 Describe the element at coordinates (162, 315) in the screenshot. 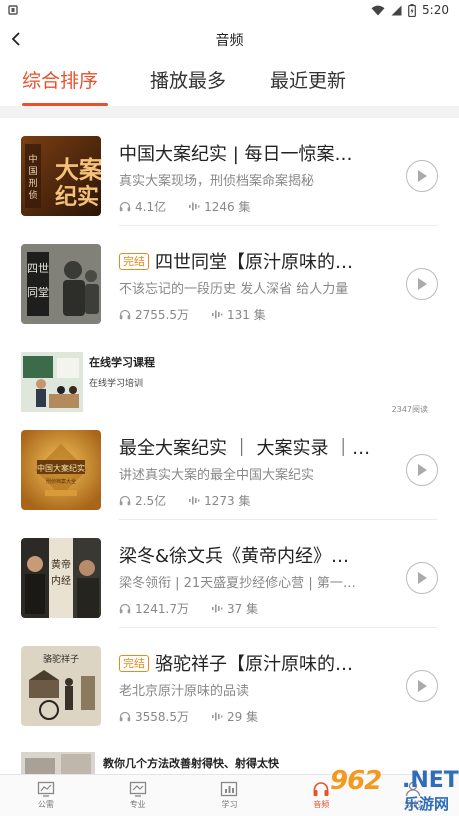

I see `play-count: 2755.5万` at that location.